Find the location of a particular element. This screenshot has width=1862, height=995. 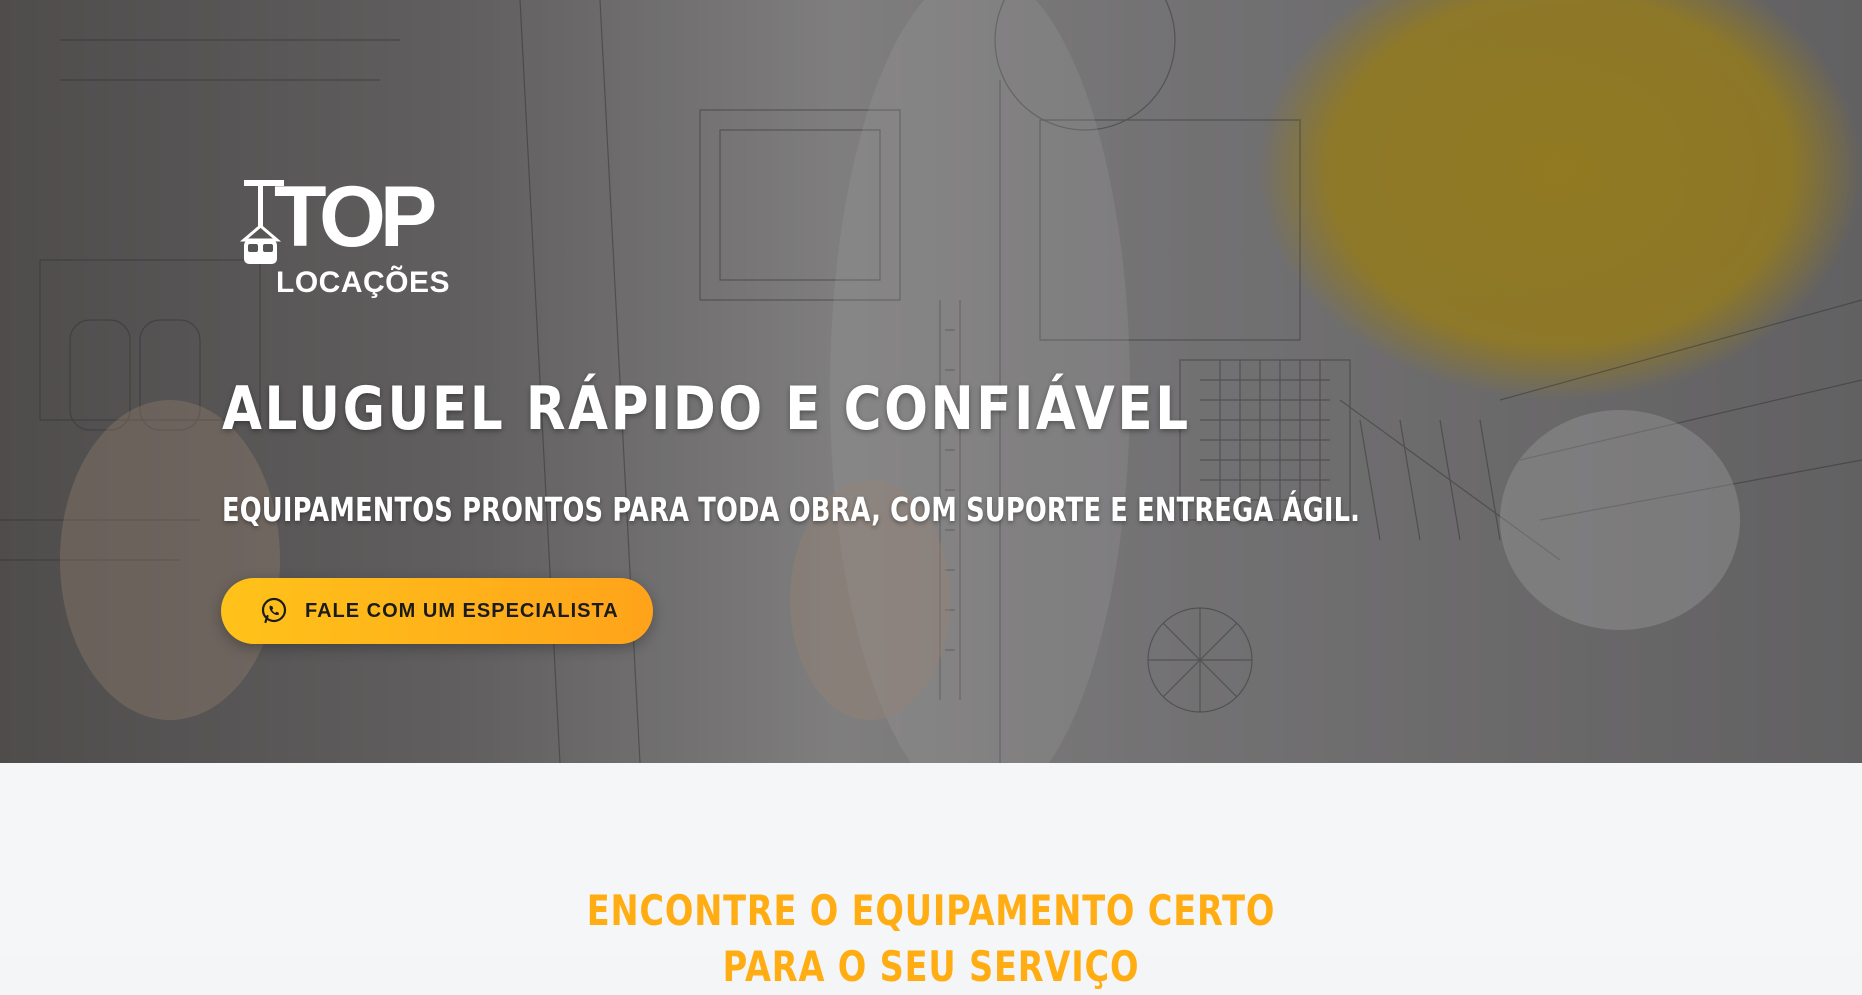

hero-title: ALUGUEL RÁPIDO E CONFIÁVEL is located at coordinates (706, 409).